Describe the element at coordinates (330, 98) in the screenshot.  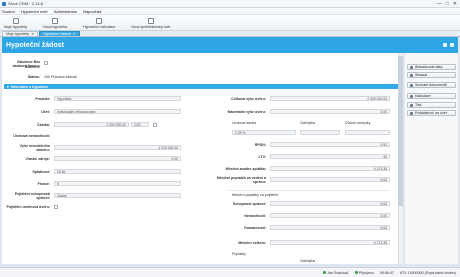
I see `total-field: 2 000 000,00` at that location.